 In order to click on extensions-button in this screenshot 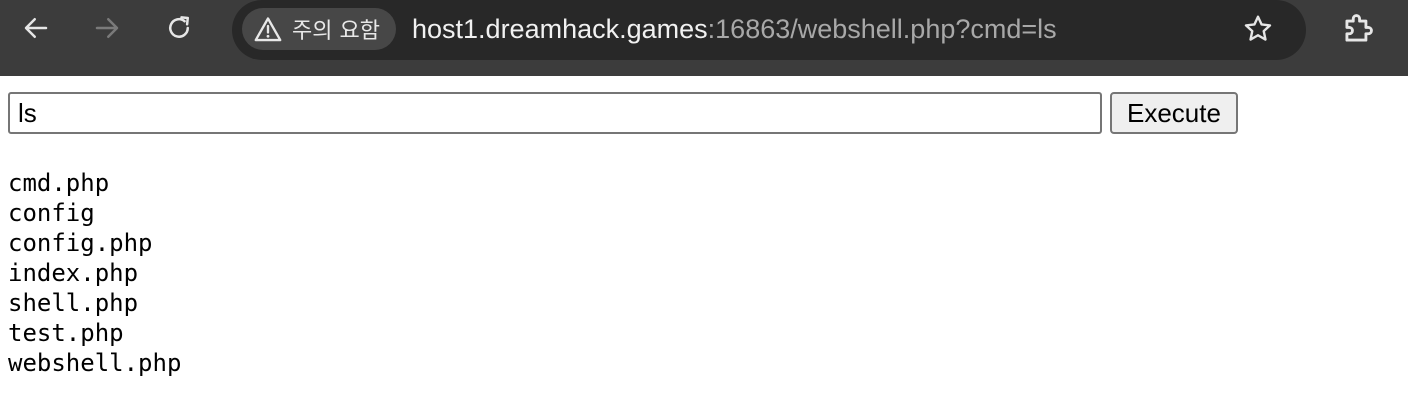, I will do `click(1358, 29)`.